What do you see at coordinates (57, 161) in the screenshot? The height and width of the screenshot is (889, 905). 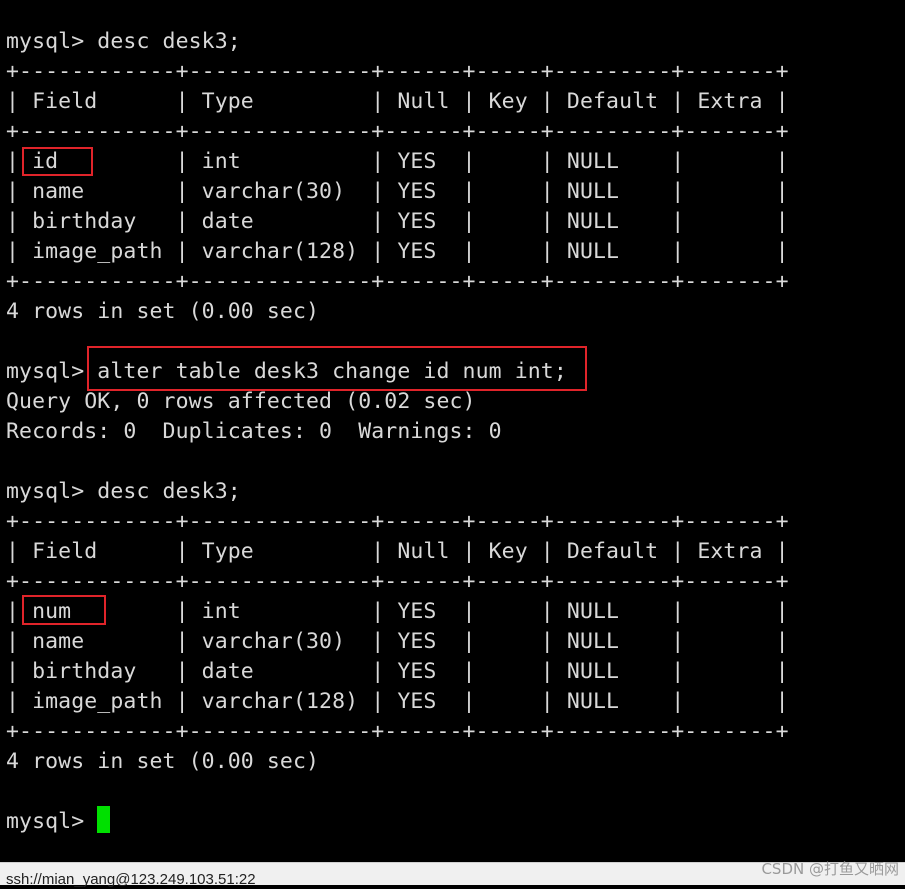 I see `highlight-box-id` at bounding box center [57, 161].